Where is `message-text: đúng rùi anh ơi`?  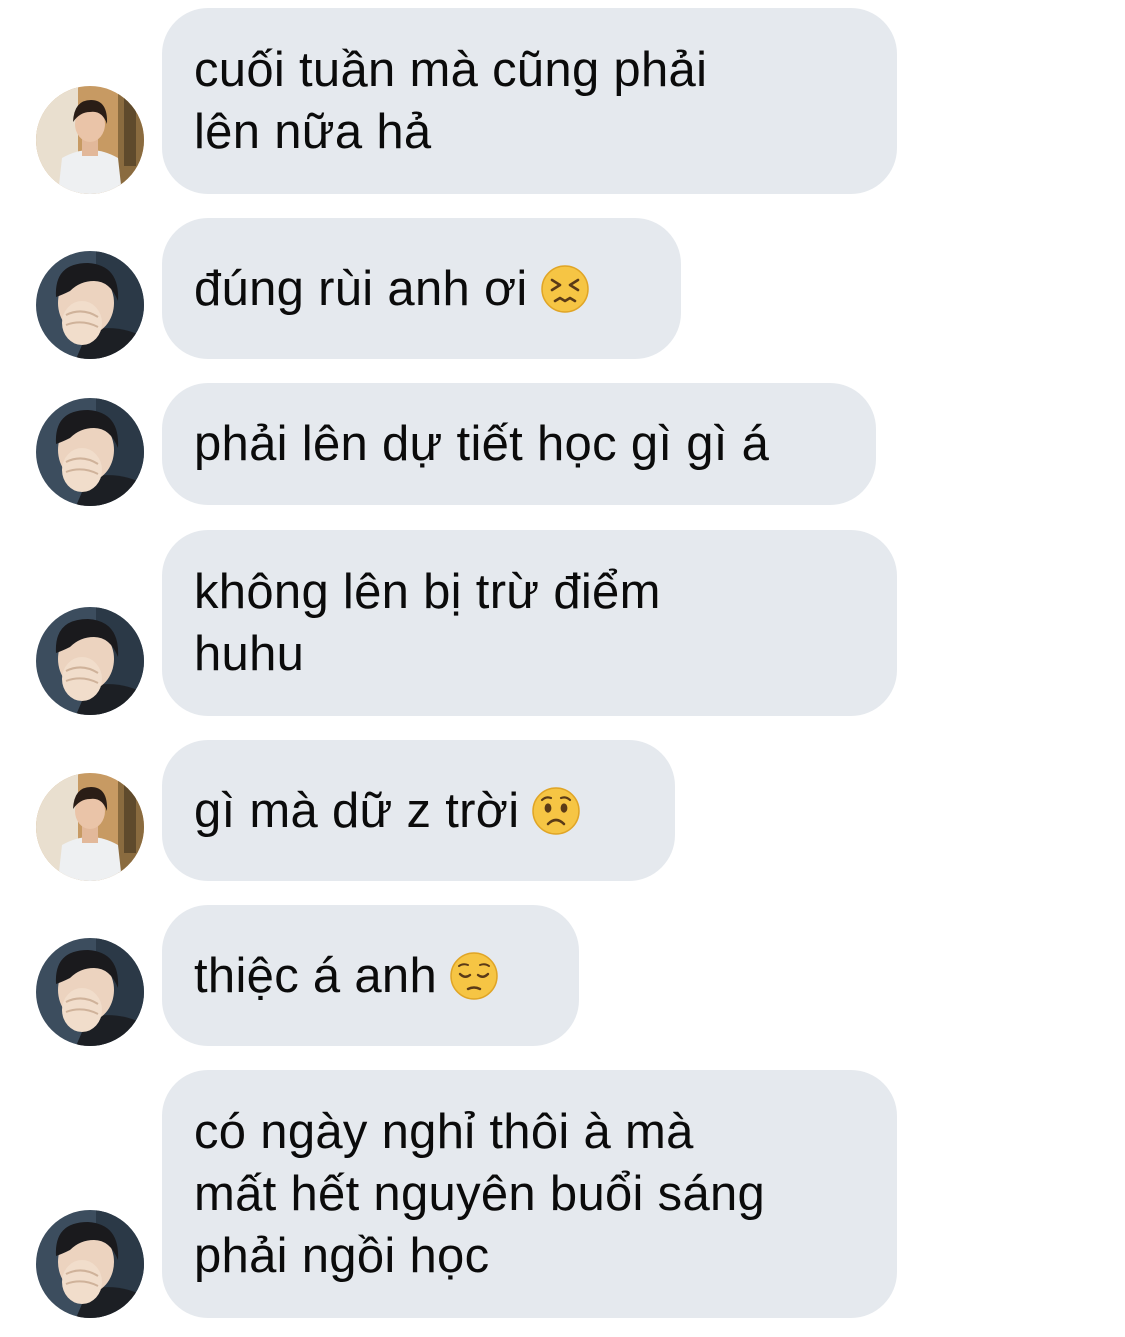 message-text: đúng rùi anh ơi is located at coordinates (361, 288).